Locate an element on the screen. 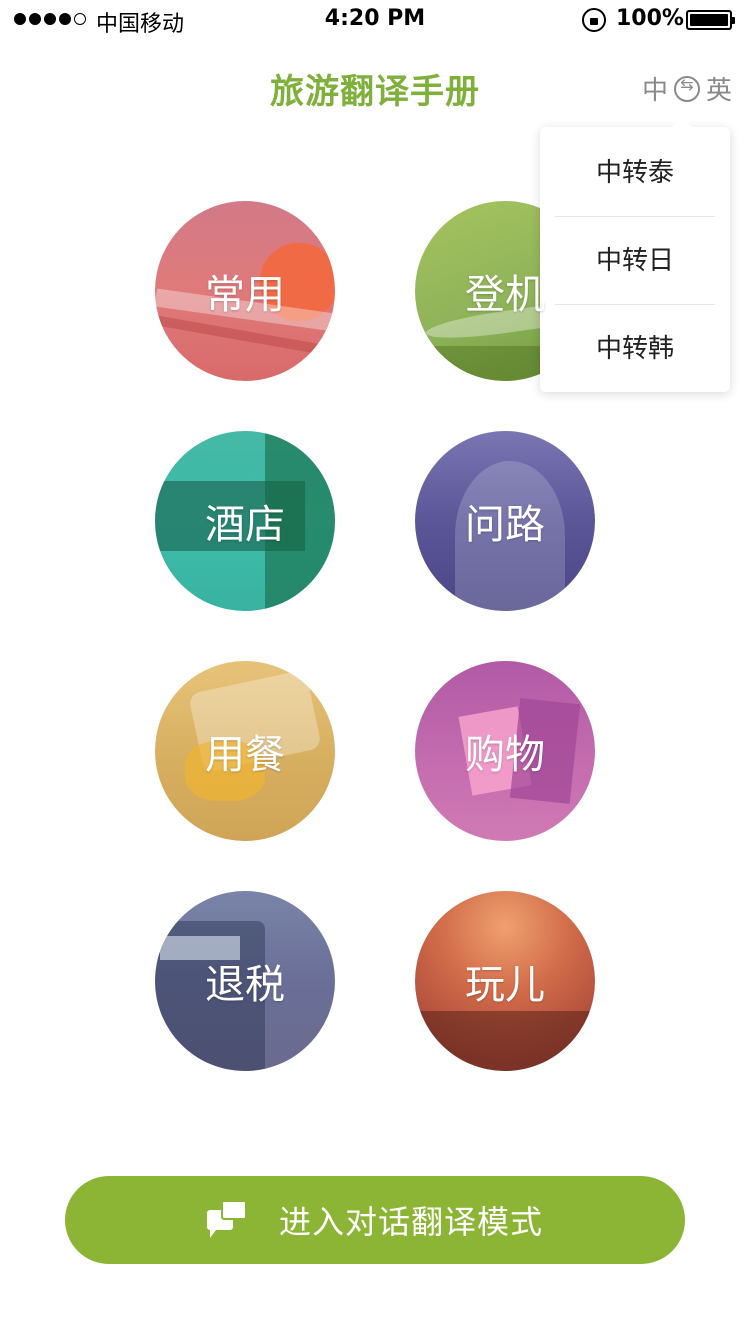 This screenshot has width=750, height=1334. conversation-mode-label: 进入对话翻译模式 is located at coordinates (410, 1222).